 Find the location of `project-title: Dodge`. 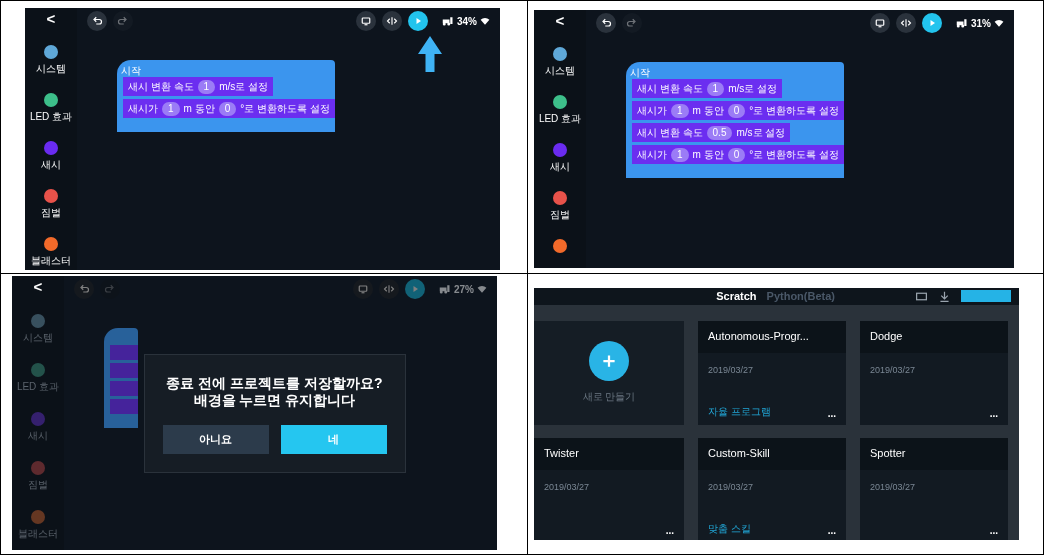

project-title: Dodge is located at coordinates (934, 336).